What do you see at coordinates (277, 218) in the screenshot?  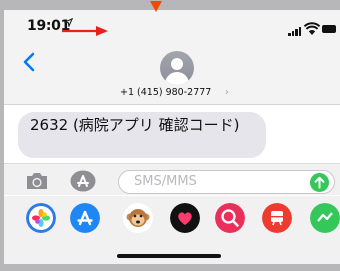 I see `app-red-icon` at bounding box center [277, 218].